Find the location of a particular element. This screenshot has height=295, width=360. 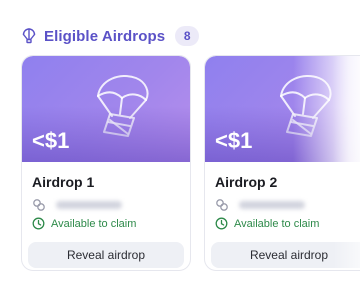

count-badge: 8 is located at coordinates (187, 36).